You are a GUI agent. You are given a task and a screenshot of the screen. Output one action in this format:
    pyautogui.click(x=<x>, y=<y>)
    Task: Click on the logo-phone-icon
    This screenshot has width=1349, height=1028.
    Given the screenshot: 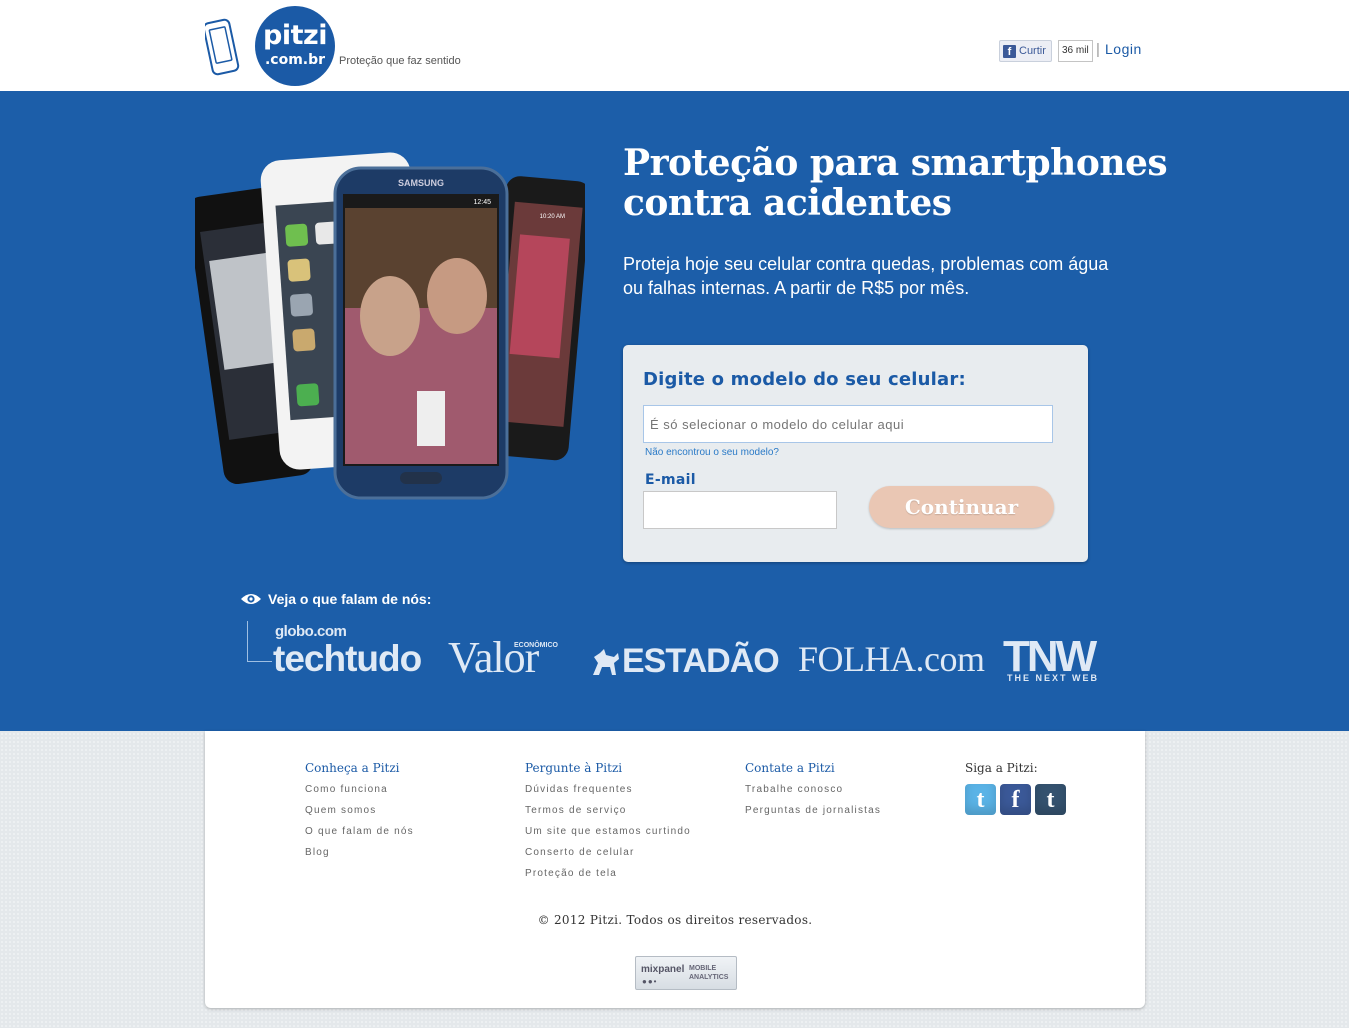 What is the action you would take?
    pyautogui.click(x=223, y=49)
    